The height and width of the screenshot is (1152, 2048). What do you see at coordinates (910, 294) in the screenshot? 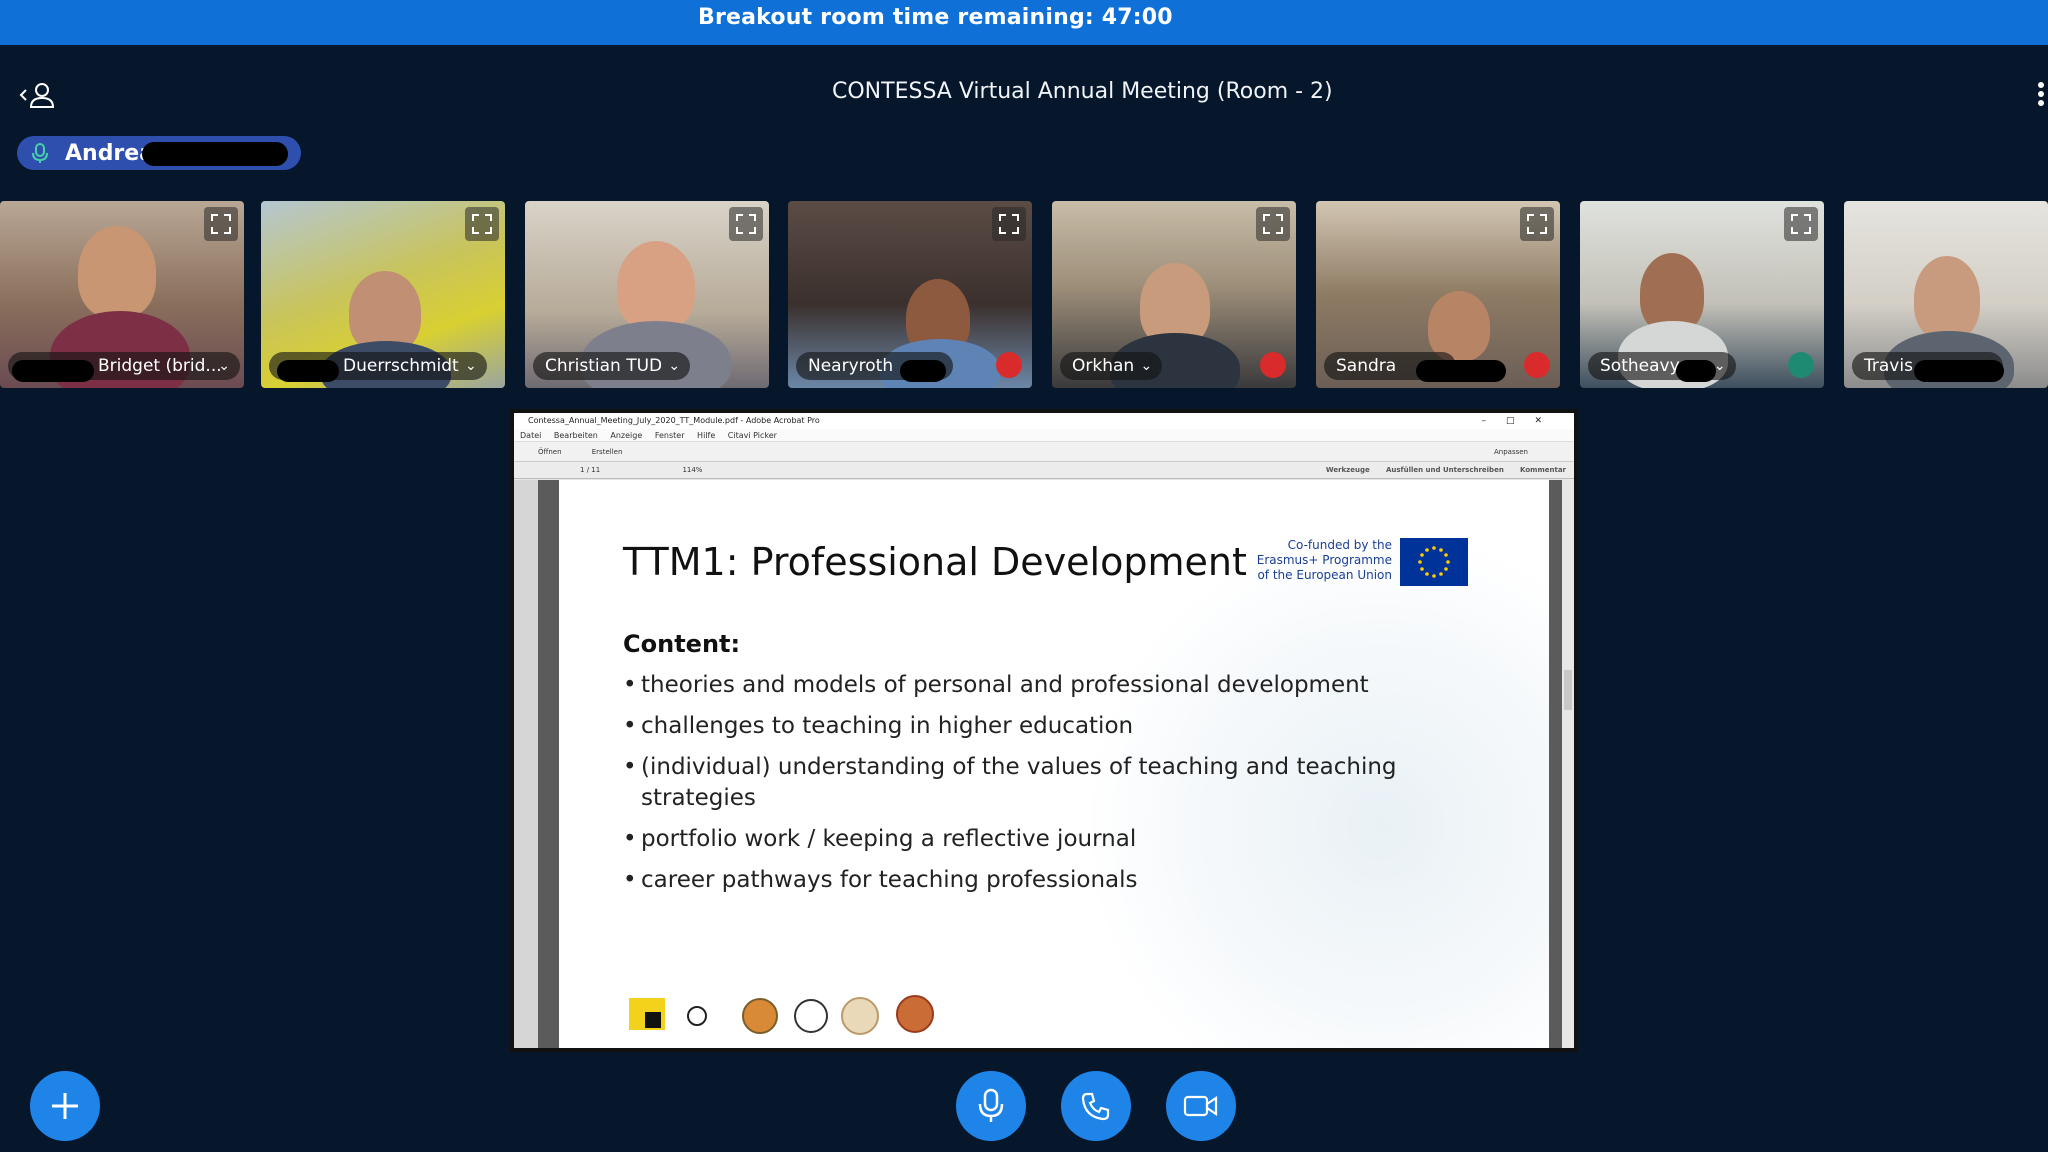
I see `participant-tile: Nearyroth⌄` at bounding box center [910, 294].